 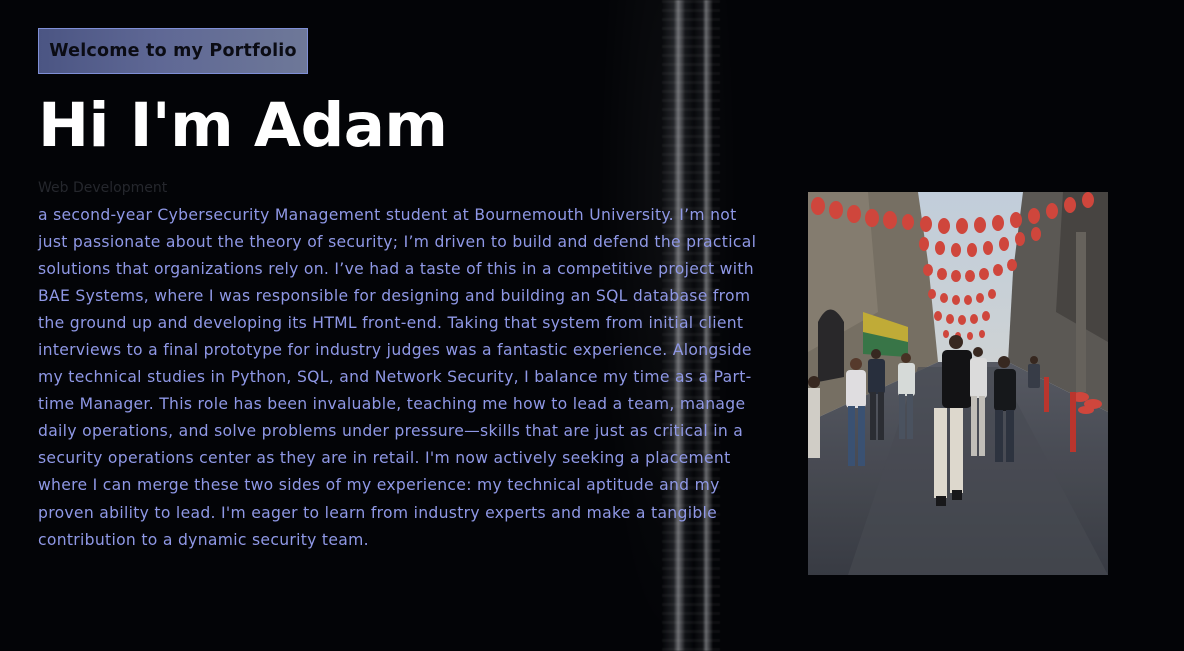 I want to click on street-photo-illustration, so click(x=958, y=383).